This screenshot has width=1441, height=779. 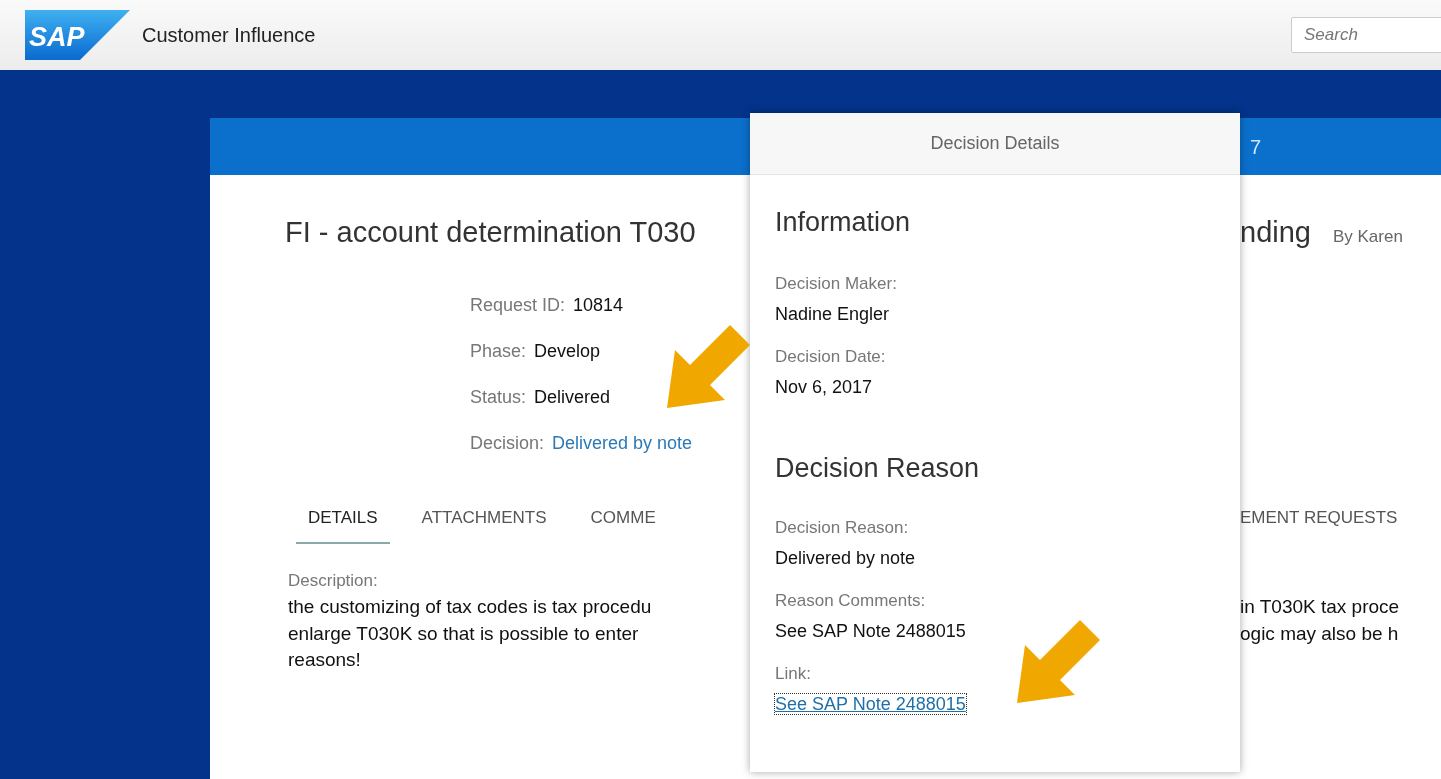 I want to click on app-title: Customer Influence, so click(x=229, y=35).